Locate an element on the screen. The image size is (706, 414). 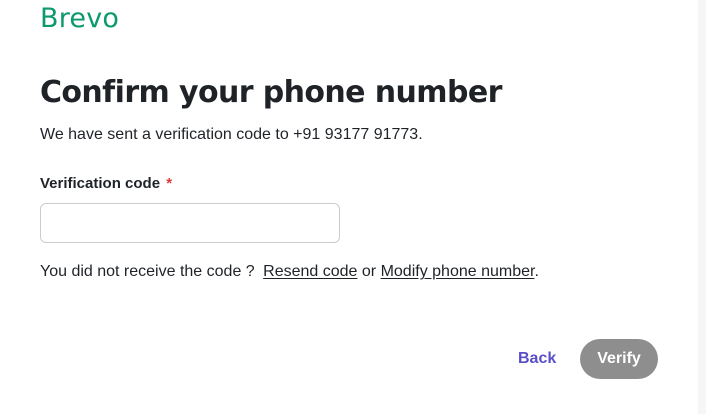
back-button: Back is located at coordinates (537, 359).